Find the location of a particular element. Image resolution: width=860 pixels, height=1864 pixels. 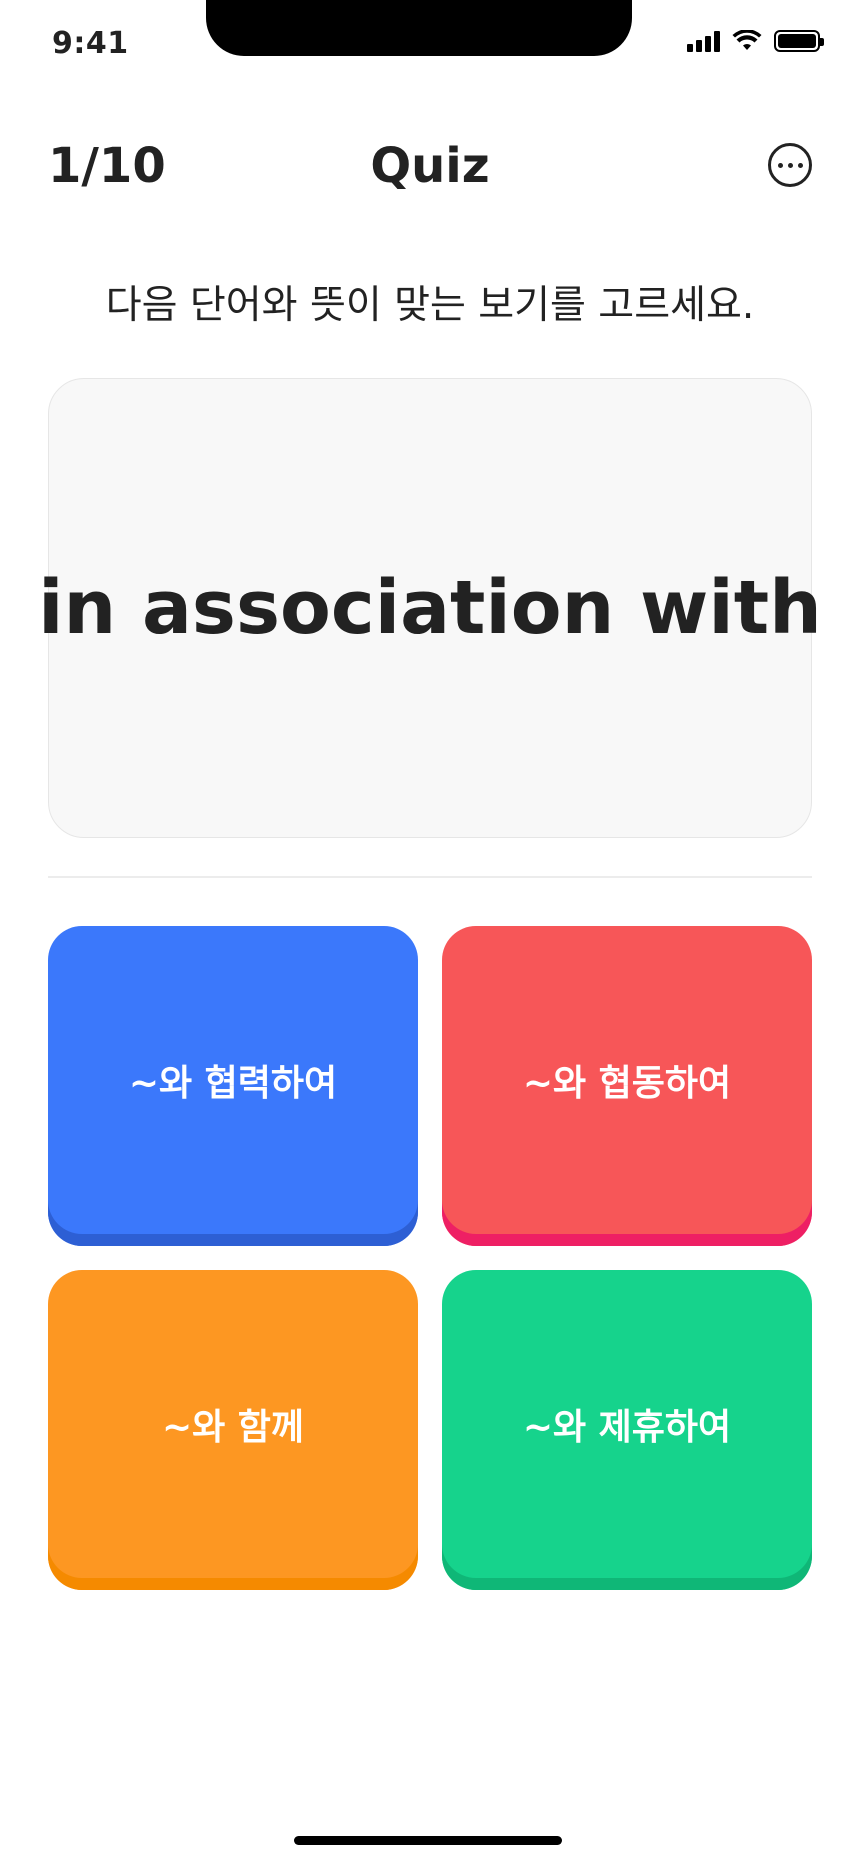

quiz-instruction: 다음 단어와 뜻이 맞는 보기를 고르세요. is located at coordinates (430, 305).